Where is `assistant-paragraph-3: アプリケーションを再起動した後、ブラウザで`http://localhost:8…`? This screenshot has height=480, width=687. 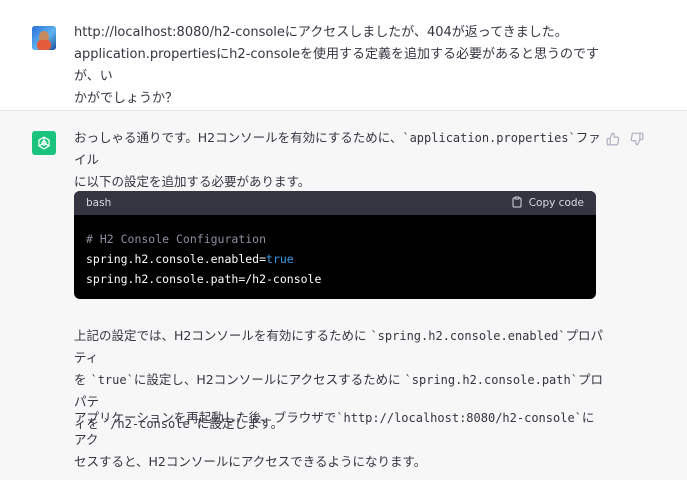
assistant-paragraph-3: アプリケーションを再起動した後、ブラウザで`http://localhost:8… is located at coordinates (339, 440).